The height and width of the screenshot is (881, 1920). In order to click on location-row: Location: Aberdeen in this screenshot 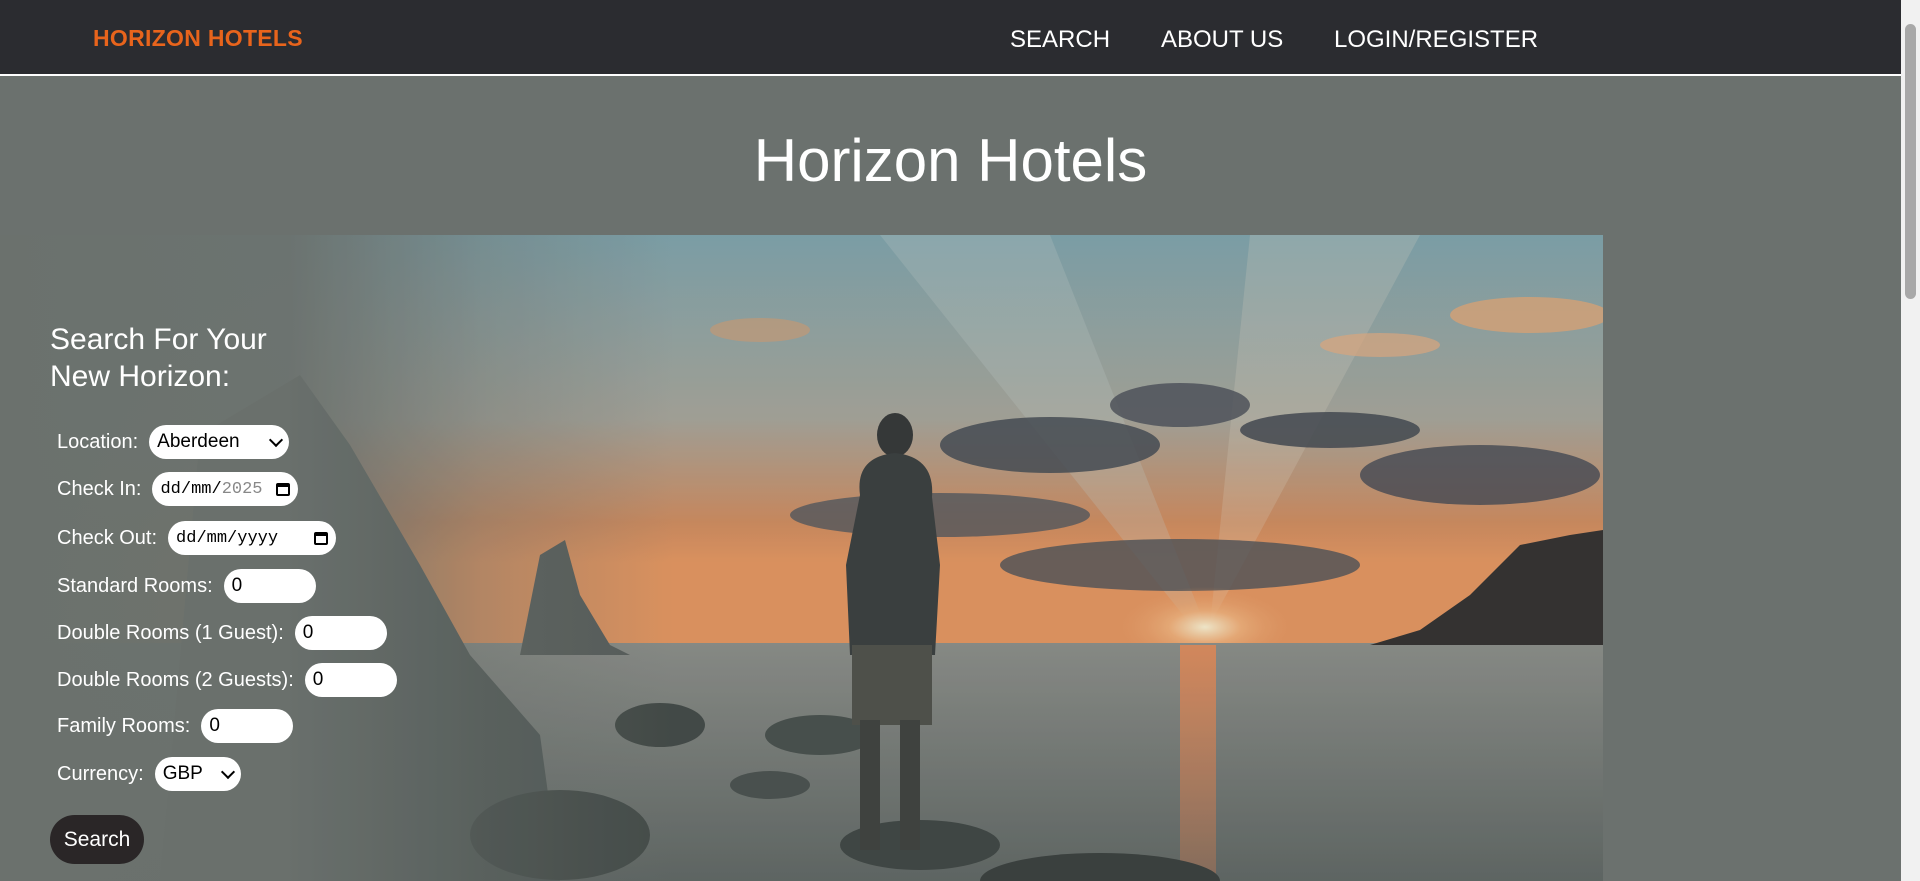, I will do `click(173, 442)`.